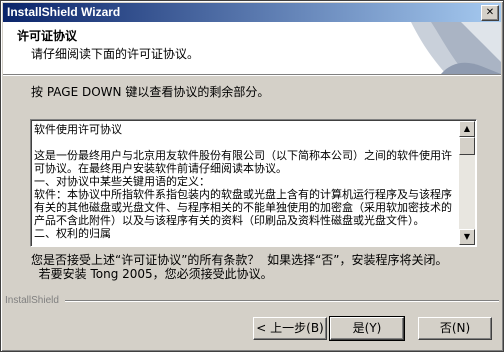 Image resolution: width=504 pixels, height=352 pixels. What do you see at coordinates (282, 301) in the screenshot?
I see `footer-divider` at bounding box center [282, 301].